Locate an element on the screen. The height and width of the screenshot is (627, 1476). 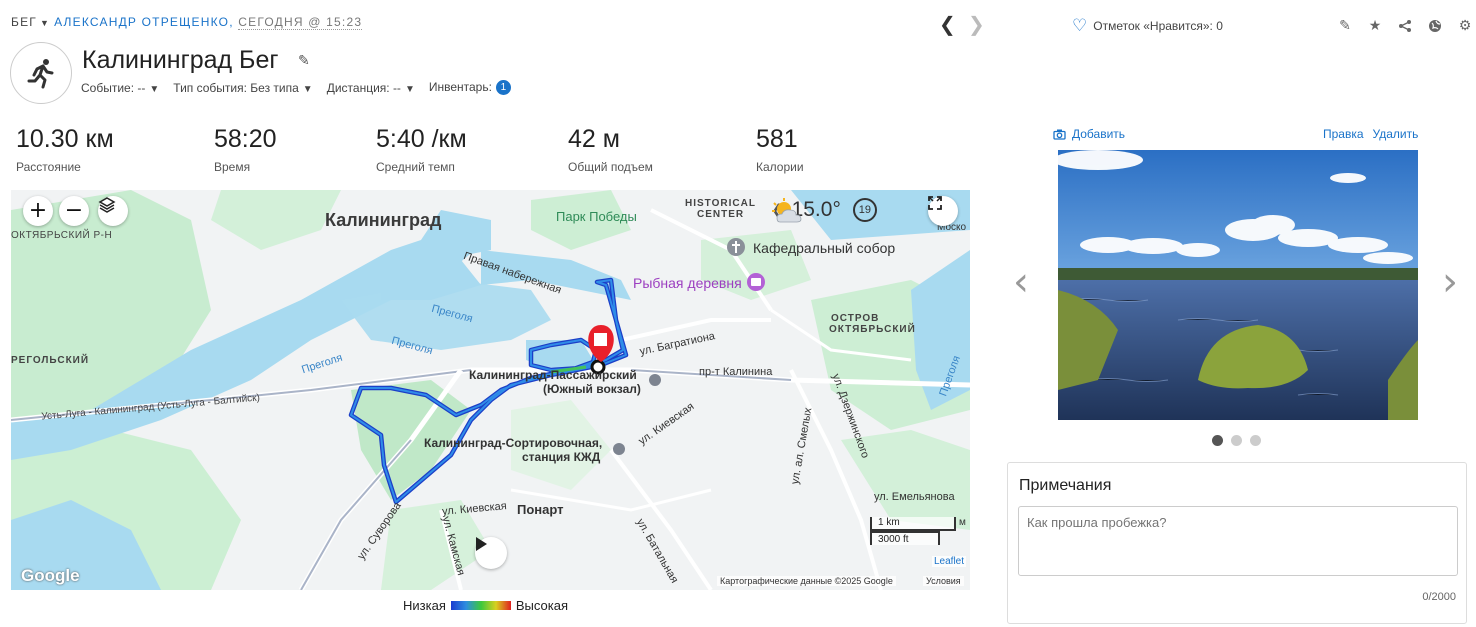
map-label-center: CENTER is located at coordinates (721, 214).